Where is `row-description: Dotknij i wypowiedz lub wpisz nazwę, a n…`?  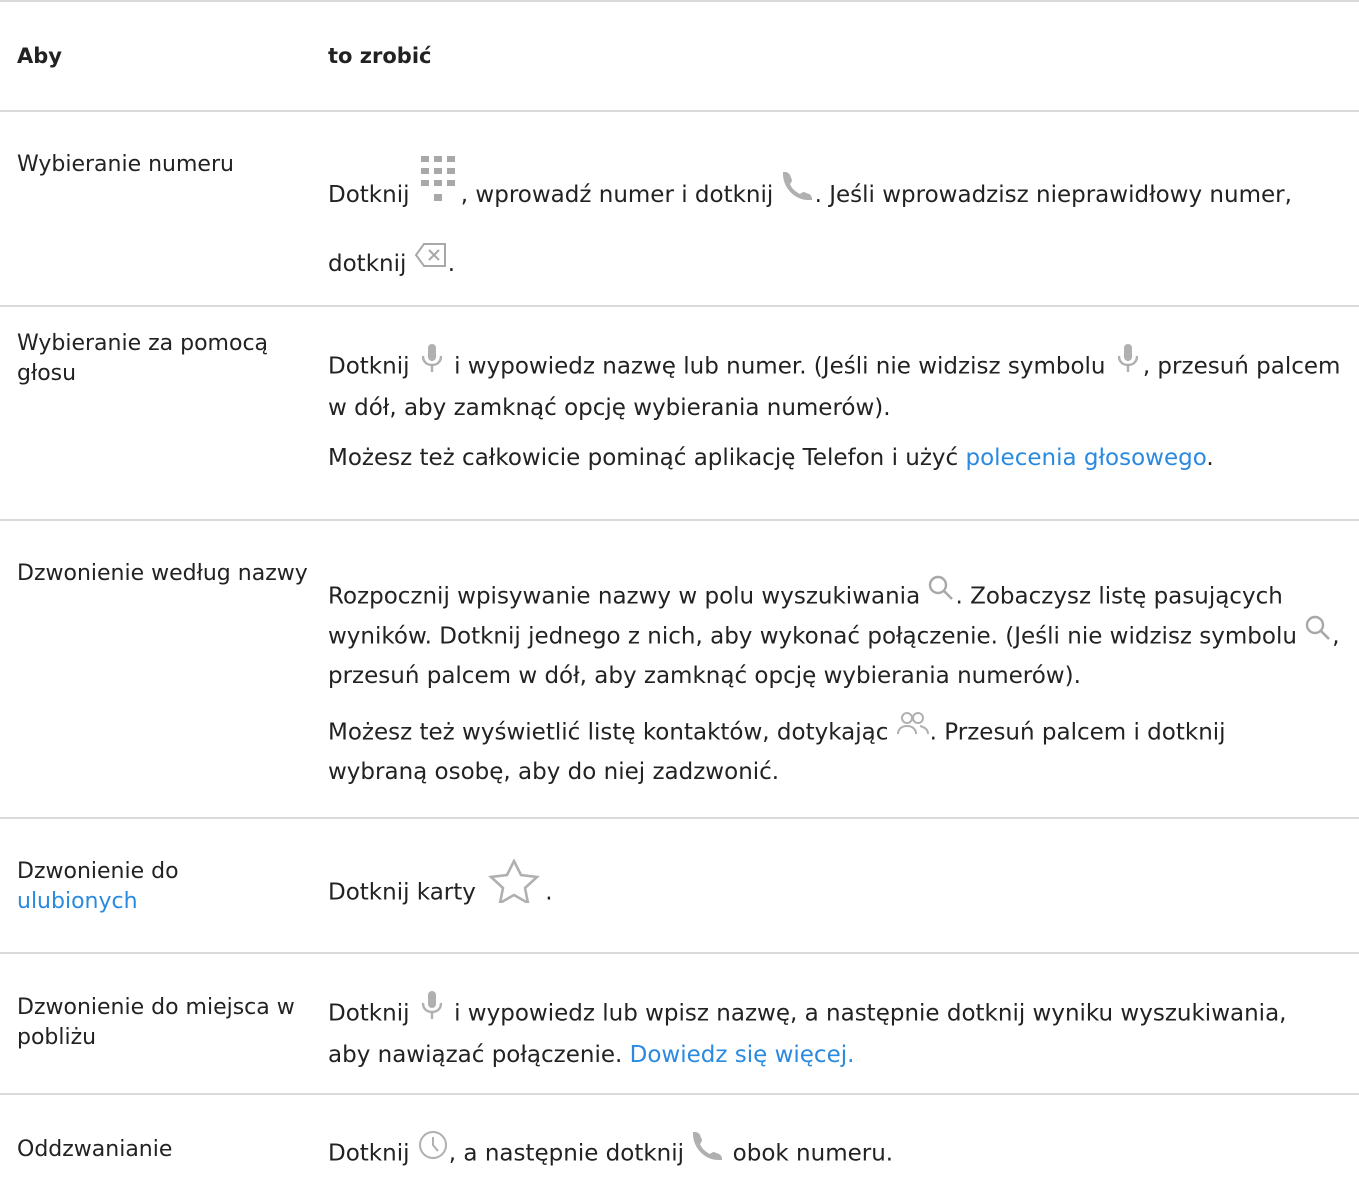
row-description: Dotknij i wypowiedz lub wpisz nazwę, a n… is located at coordinates (843, 1023).